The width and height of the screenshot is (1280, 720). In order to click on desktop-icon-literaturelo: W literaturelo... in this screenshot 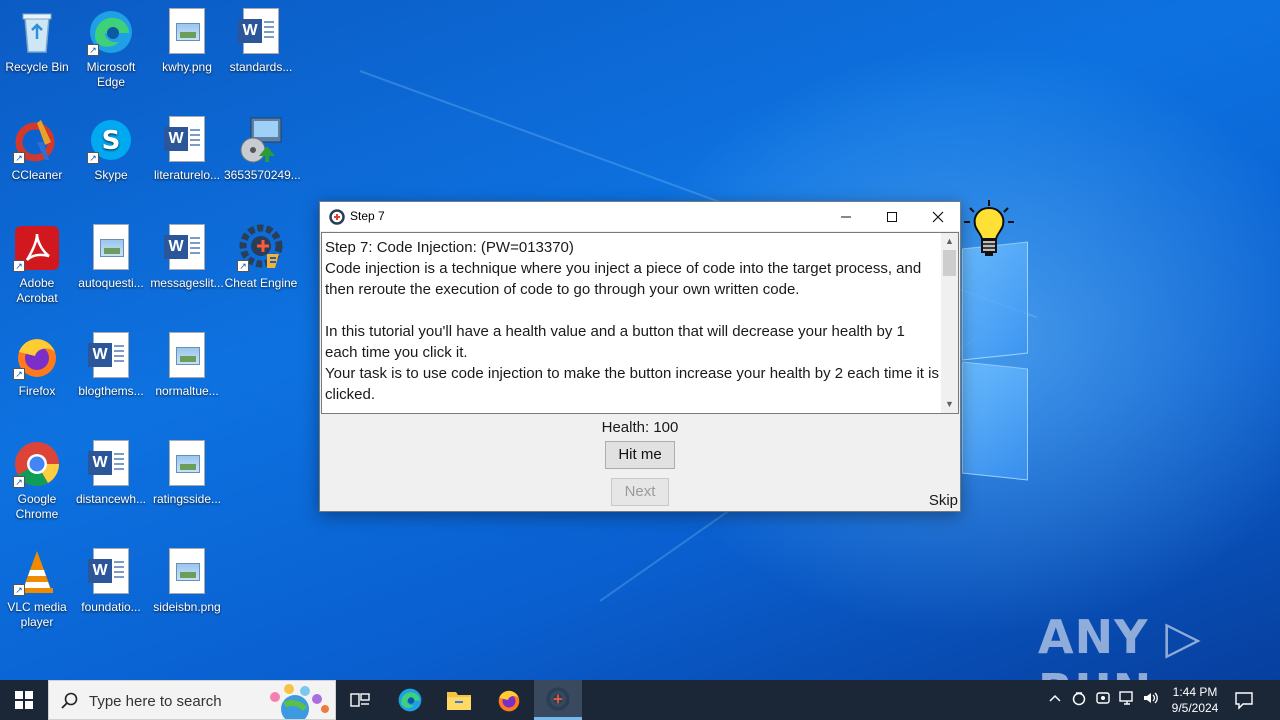, I will do `click(187, 149)`.